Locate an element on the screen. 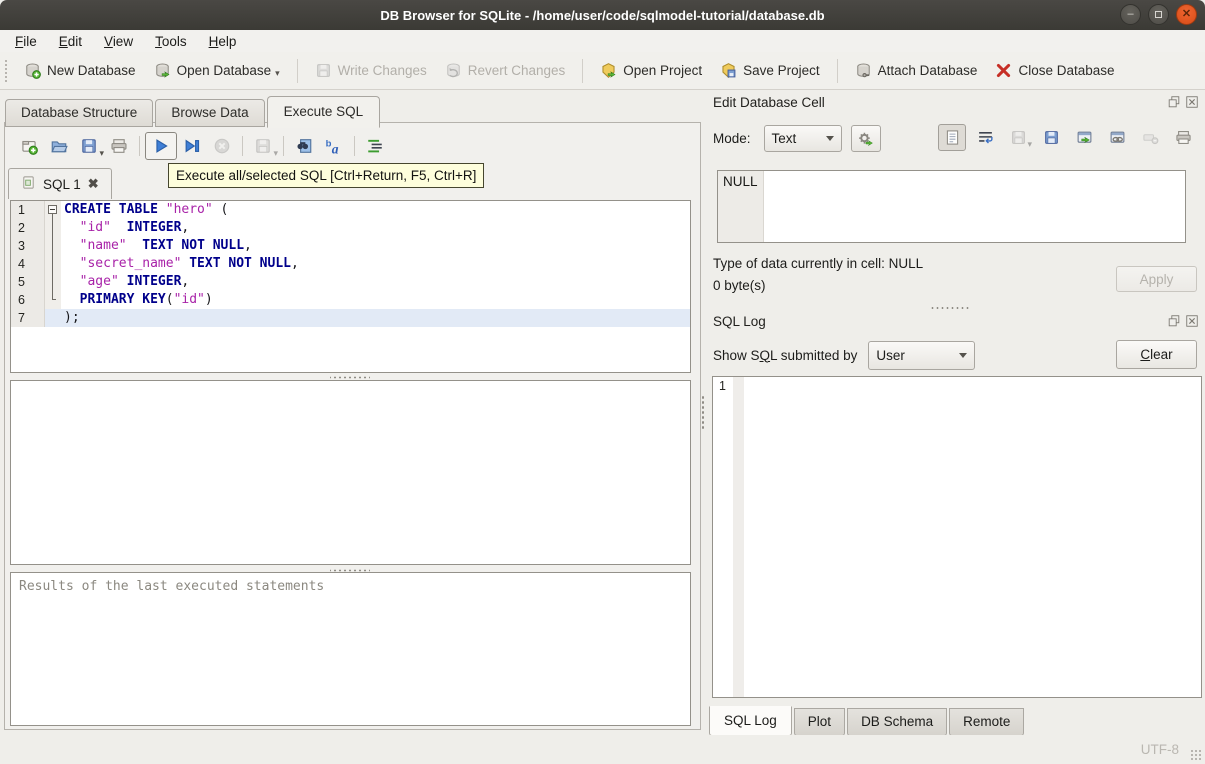  menu-file: File is located at coordinates (26, 41).